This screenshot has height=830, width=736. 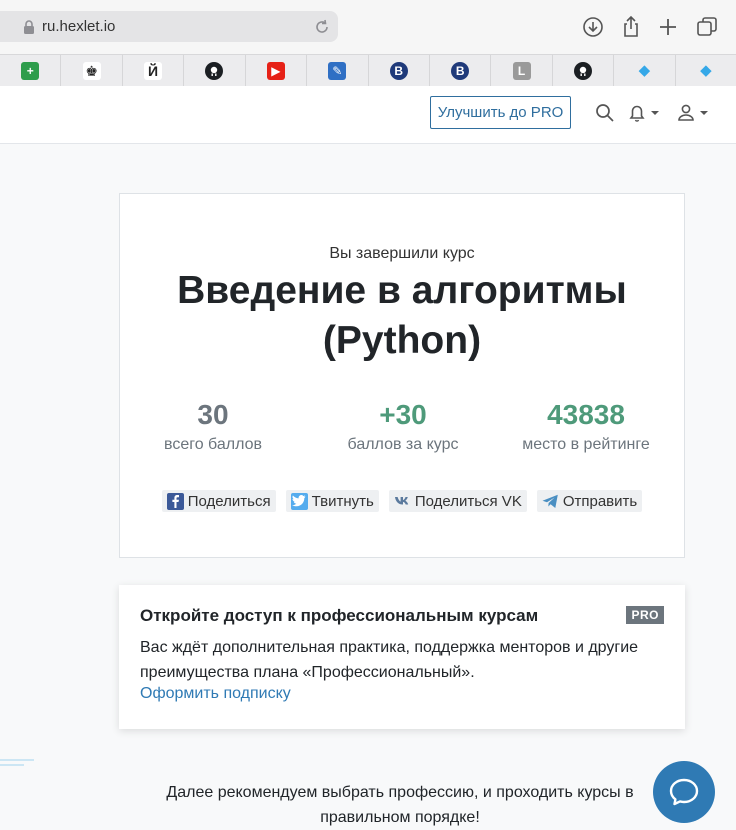 I want to click on stat-total-points: 30 всего баллов, so click(x=213, y=426).